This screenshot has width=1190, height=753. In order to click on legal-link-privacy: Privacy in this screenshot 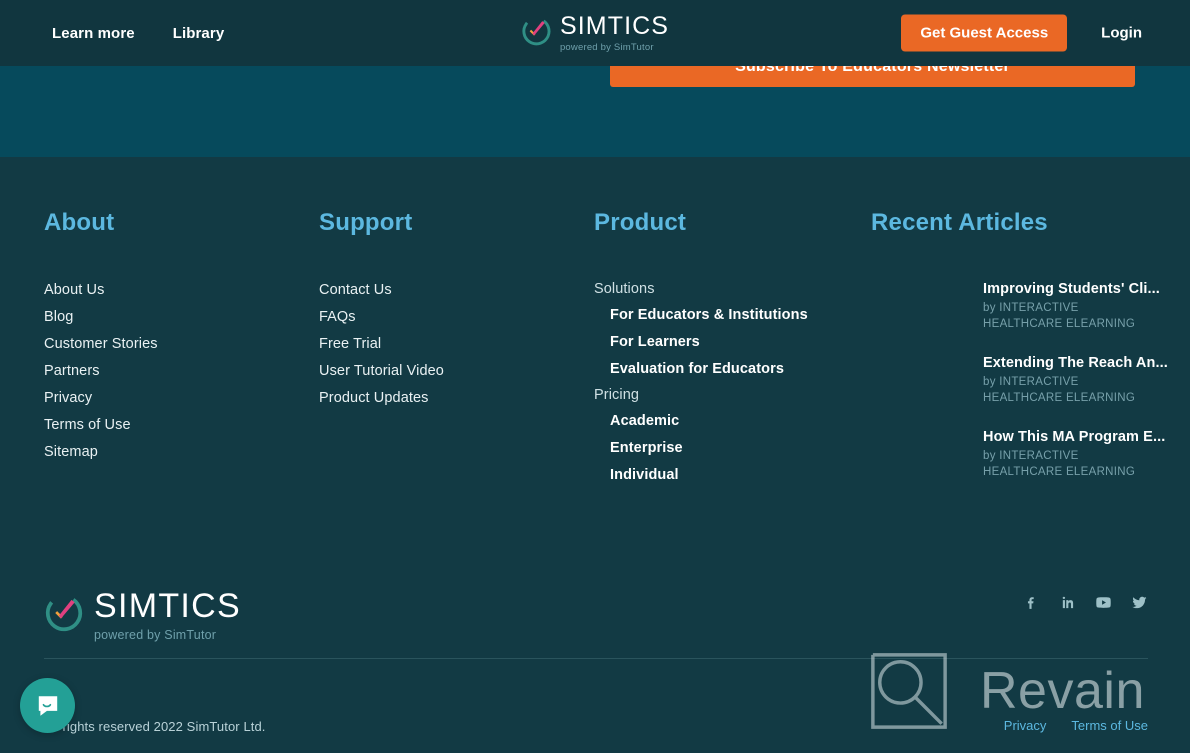, I will do `click(1025, 725)`.